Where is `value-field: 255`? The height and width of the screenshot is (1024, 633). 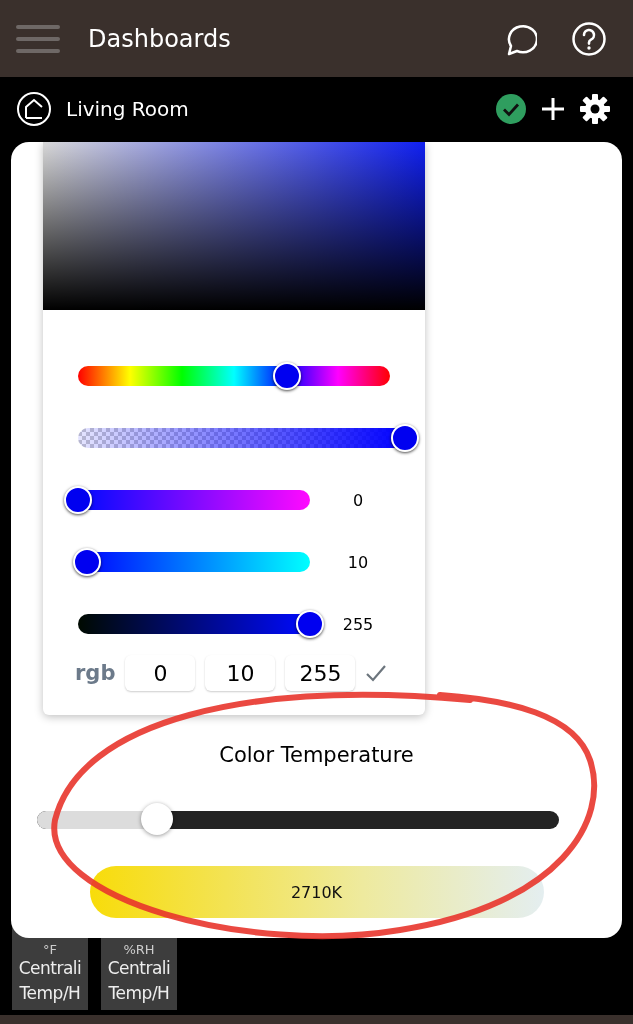
value-field: 255 is located at coordinates (320, 673).